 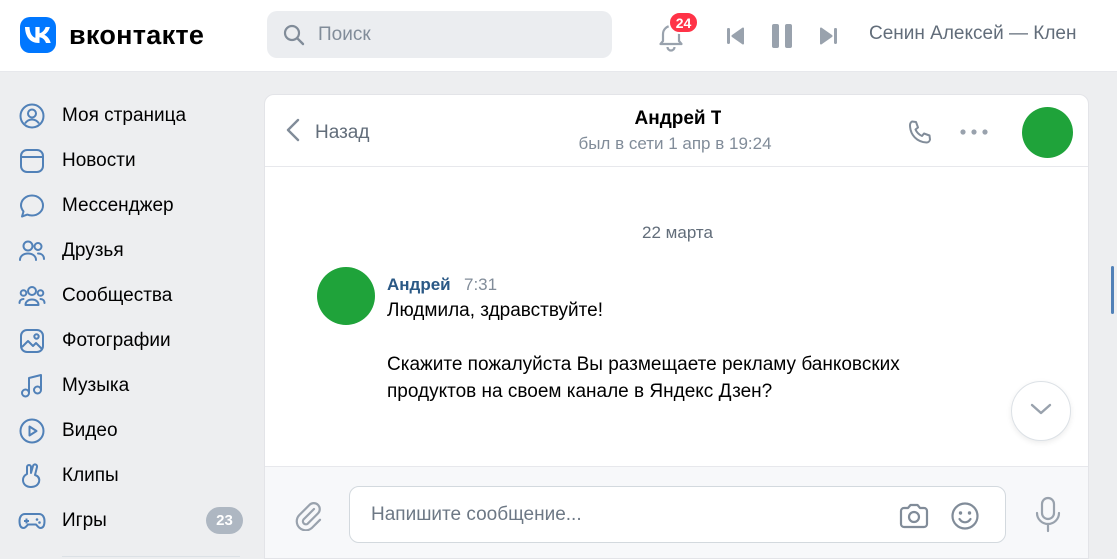 I want to click on sidebar-item-music: Музыка, so click(x=134, y=386).